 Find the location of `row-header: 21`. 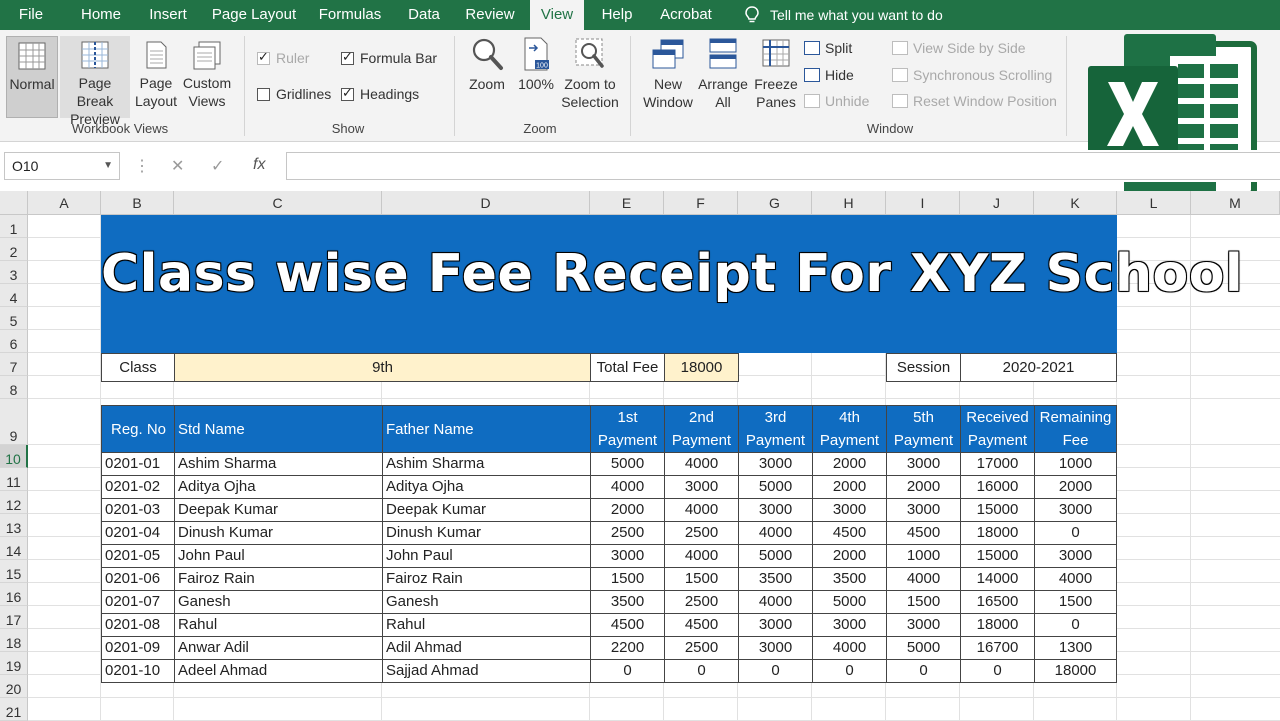

row-header: 21 is located at coordinates (14, 709).